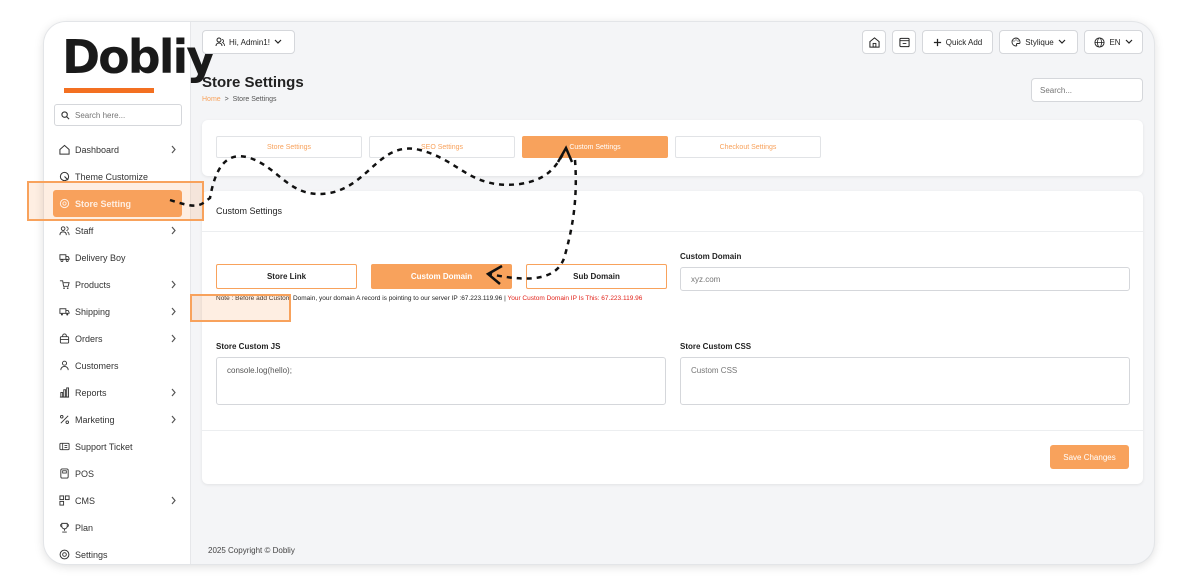 This screenshot has height=588, width=1200. What do you see at coordinates (533, 219) in the screenshot?
I see `arrow-to-custom-domain` at bounding box center [533, 219].